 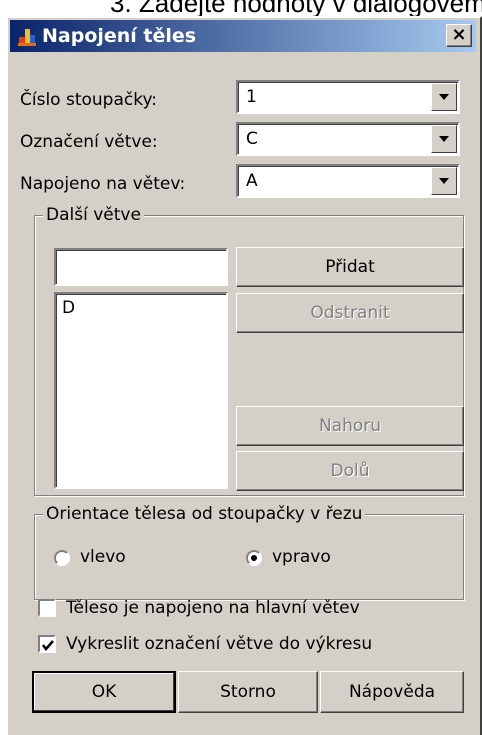 I want to click on close-icon: ×, so click(x=459, y=34).